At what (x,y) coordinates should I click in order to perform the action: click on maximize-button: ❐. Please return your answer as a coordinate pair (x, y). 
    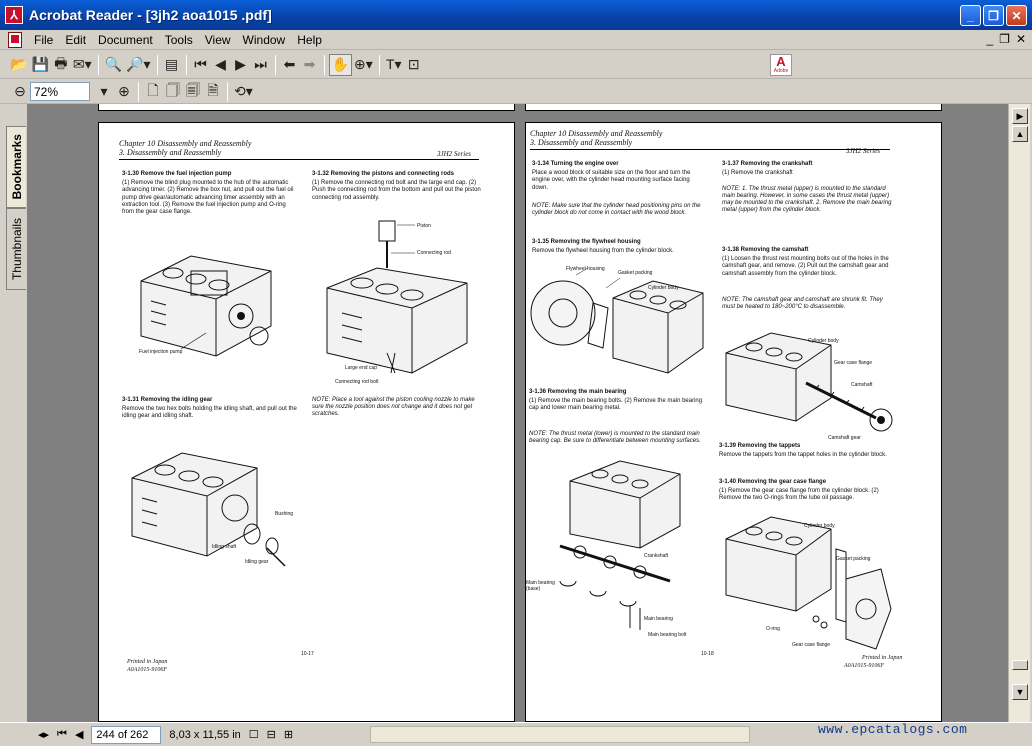
    Looking at the image, I should click on (993, 15).